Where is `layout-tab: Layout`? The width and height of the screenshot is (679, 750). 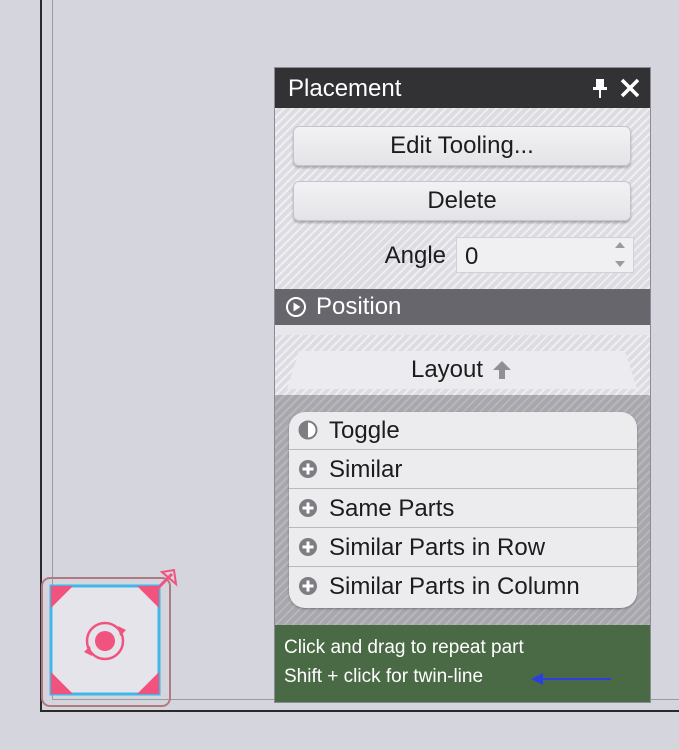 layout-tab: Layout is located at coordinates (462, 370).